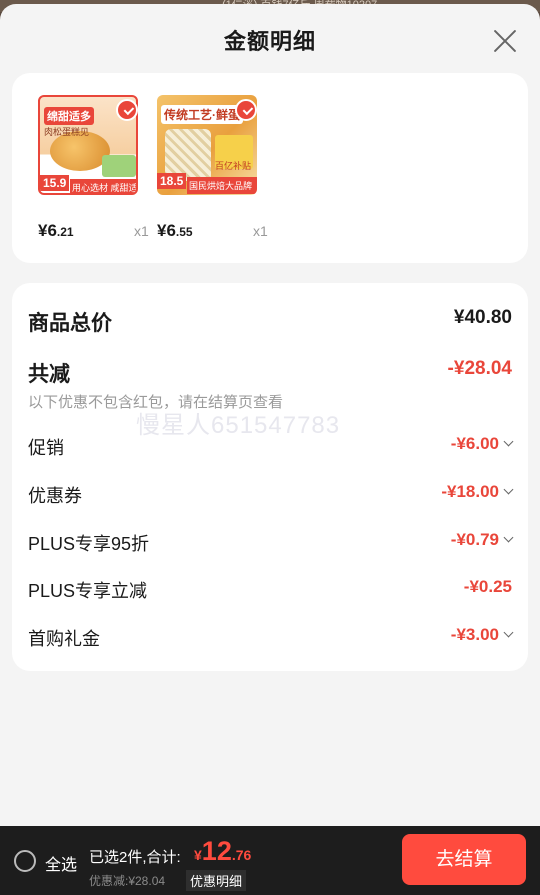 Image resolution: width=540 pixels, height=895 pixels. I want to click on discount-label: PLUS专享95折, so click(89, 544).